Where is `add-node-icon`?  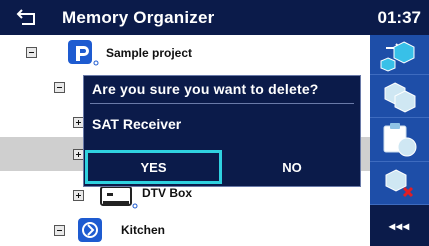 add-node-icon is located at coordinates (397, 56).